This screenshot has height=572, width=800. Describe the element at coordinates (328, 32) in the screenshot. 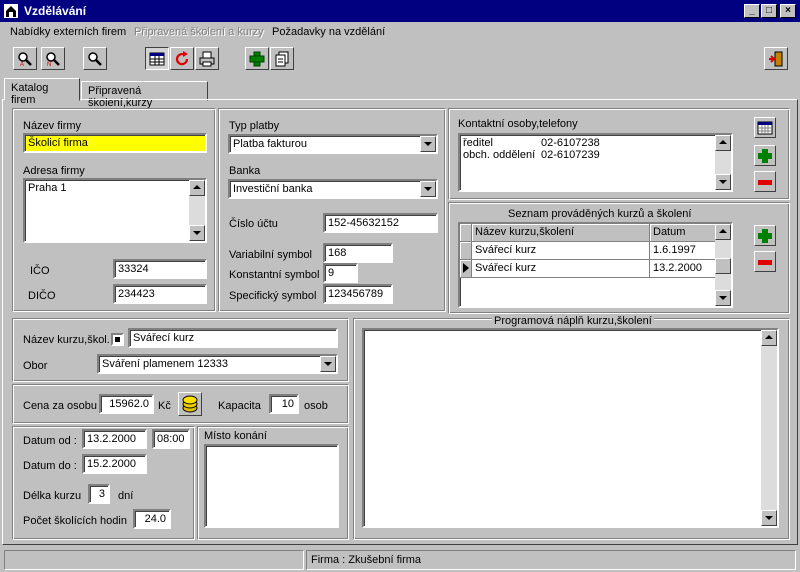

I see `menu-education-requirements: Požadavky na vzdělání` at that location.